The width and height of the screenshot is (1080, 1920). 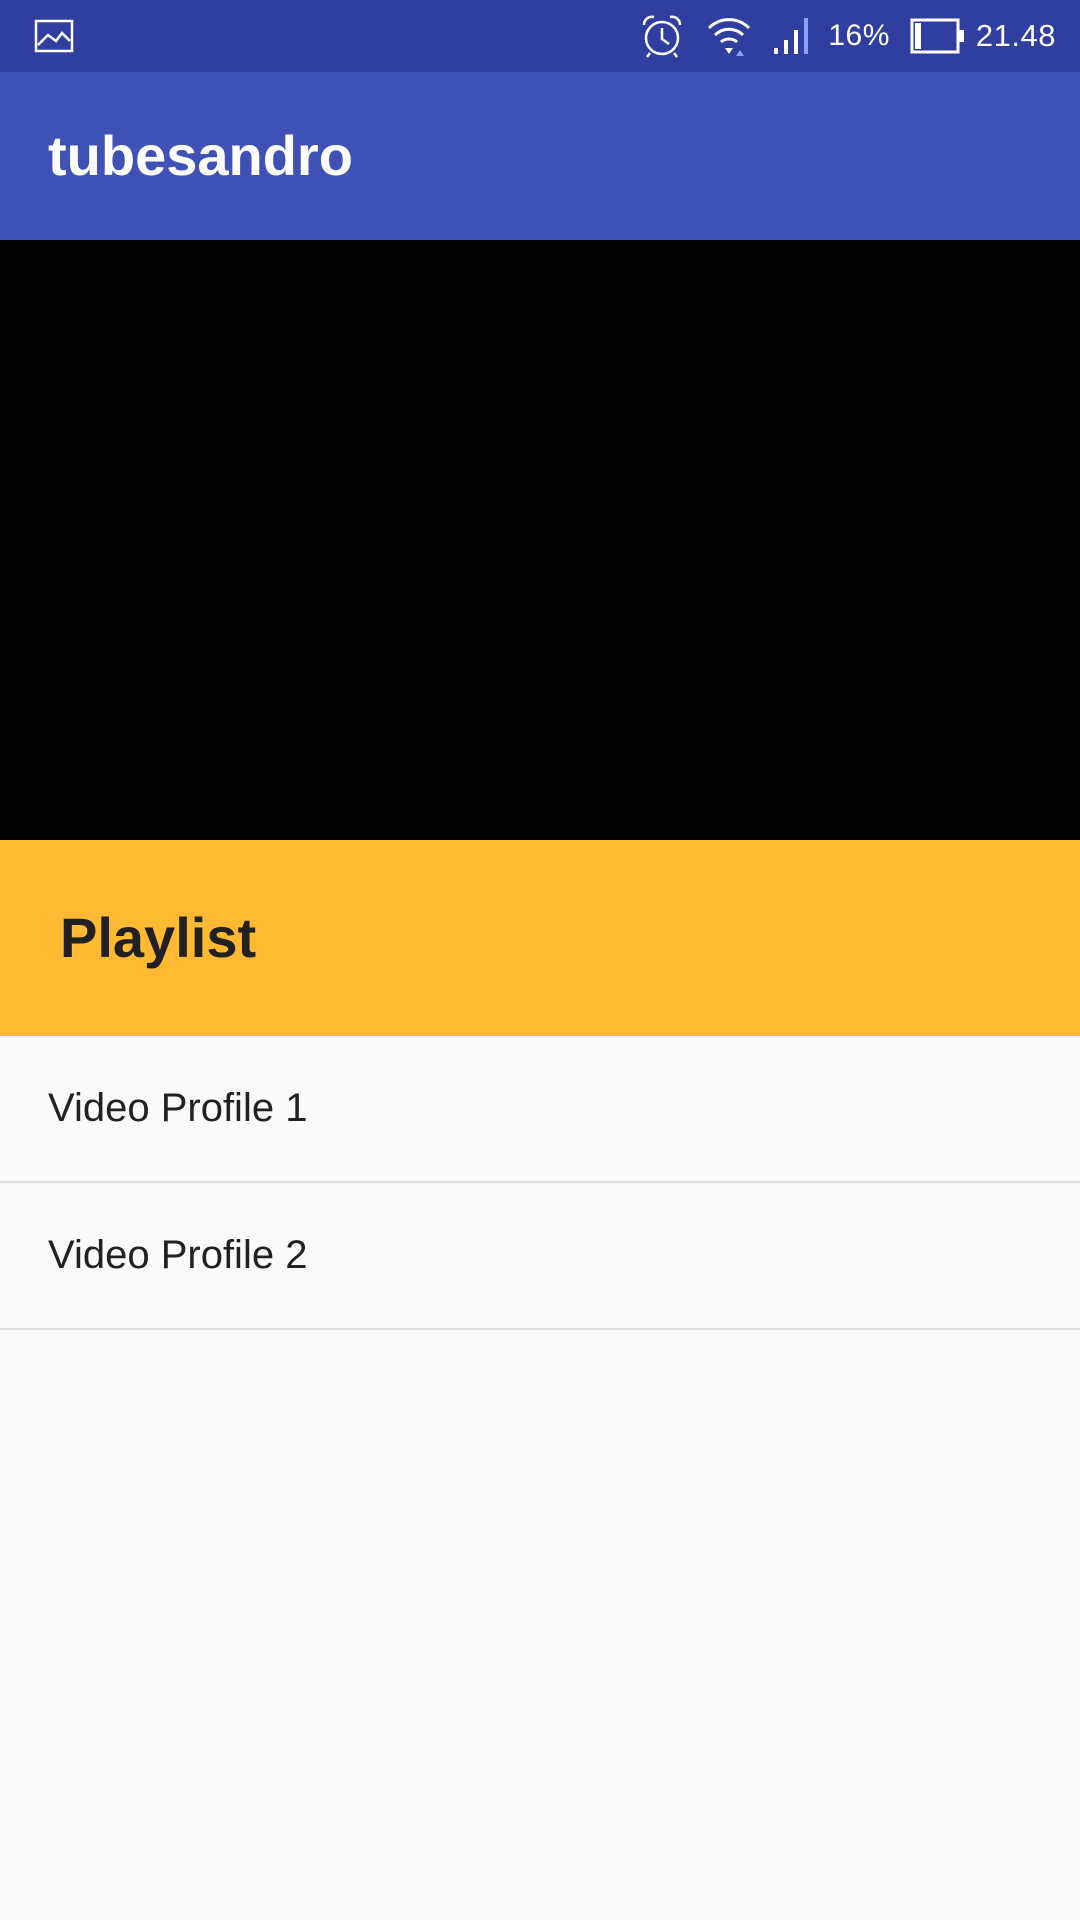 What do you see at coordinates (937, 36) in the screenshot?
I see `battery-icon` at bounding box center [937, 36].